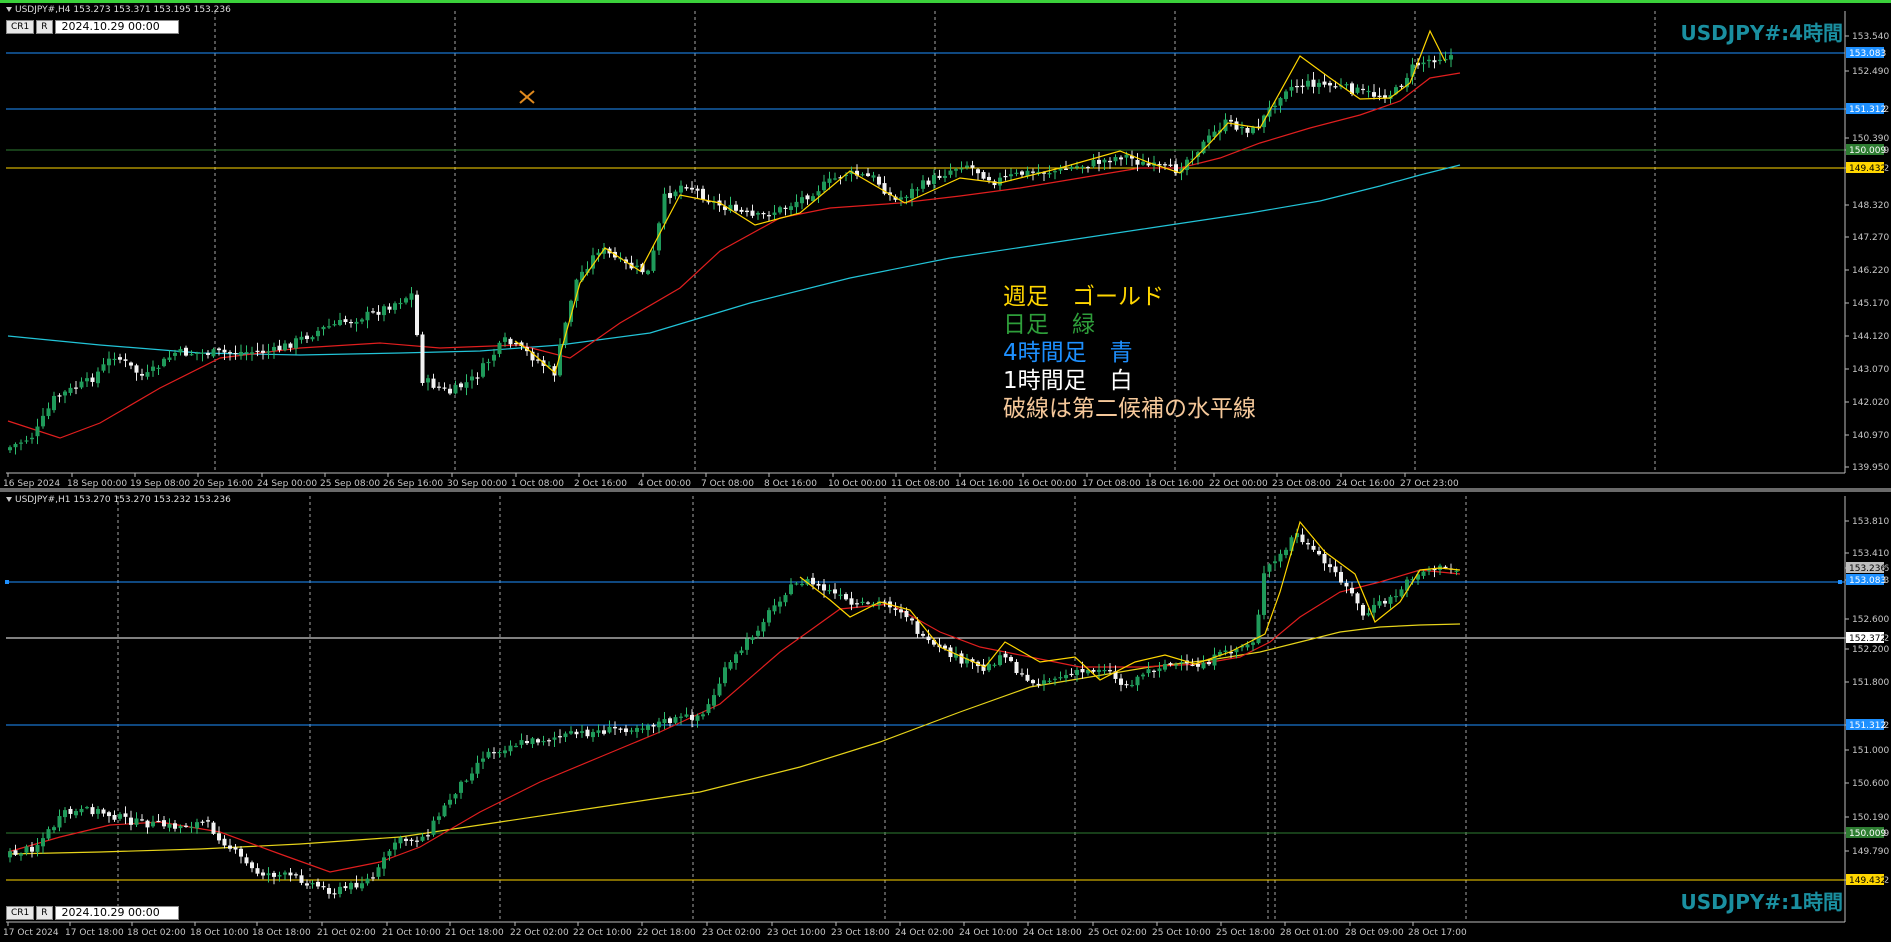  Describe the element at coordinates (1840, 582) in the screenshot. I see `line-handle-right` at that location.